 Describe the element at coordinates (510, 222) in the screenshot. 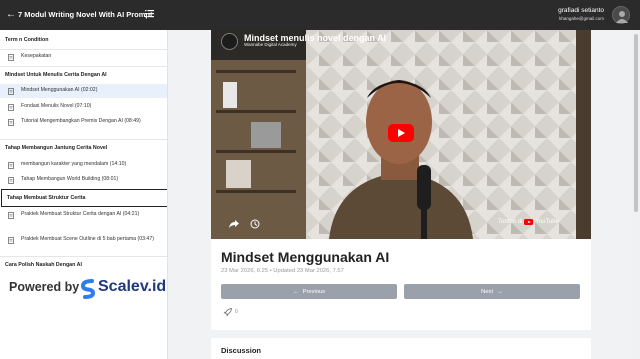

I see `watch-on-label: Tonton di` at that location.